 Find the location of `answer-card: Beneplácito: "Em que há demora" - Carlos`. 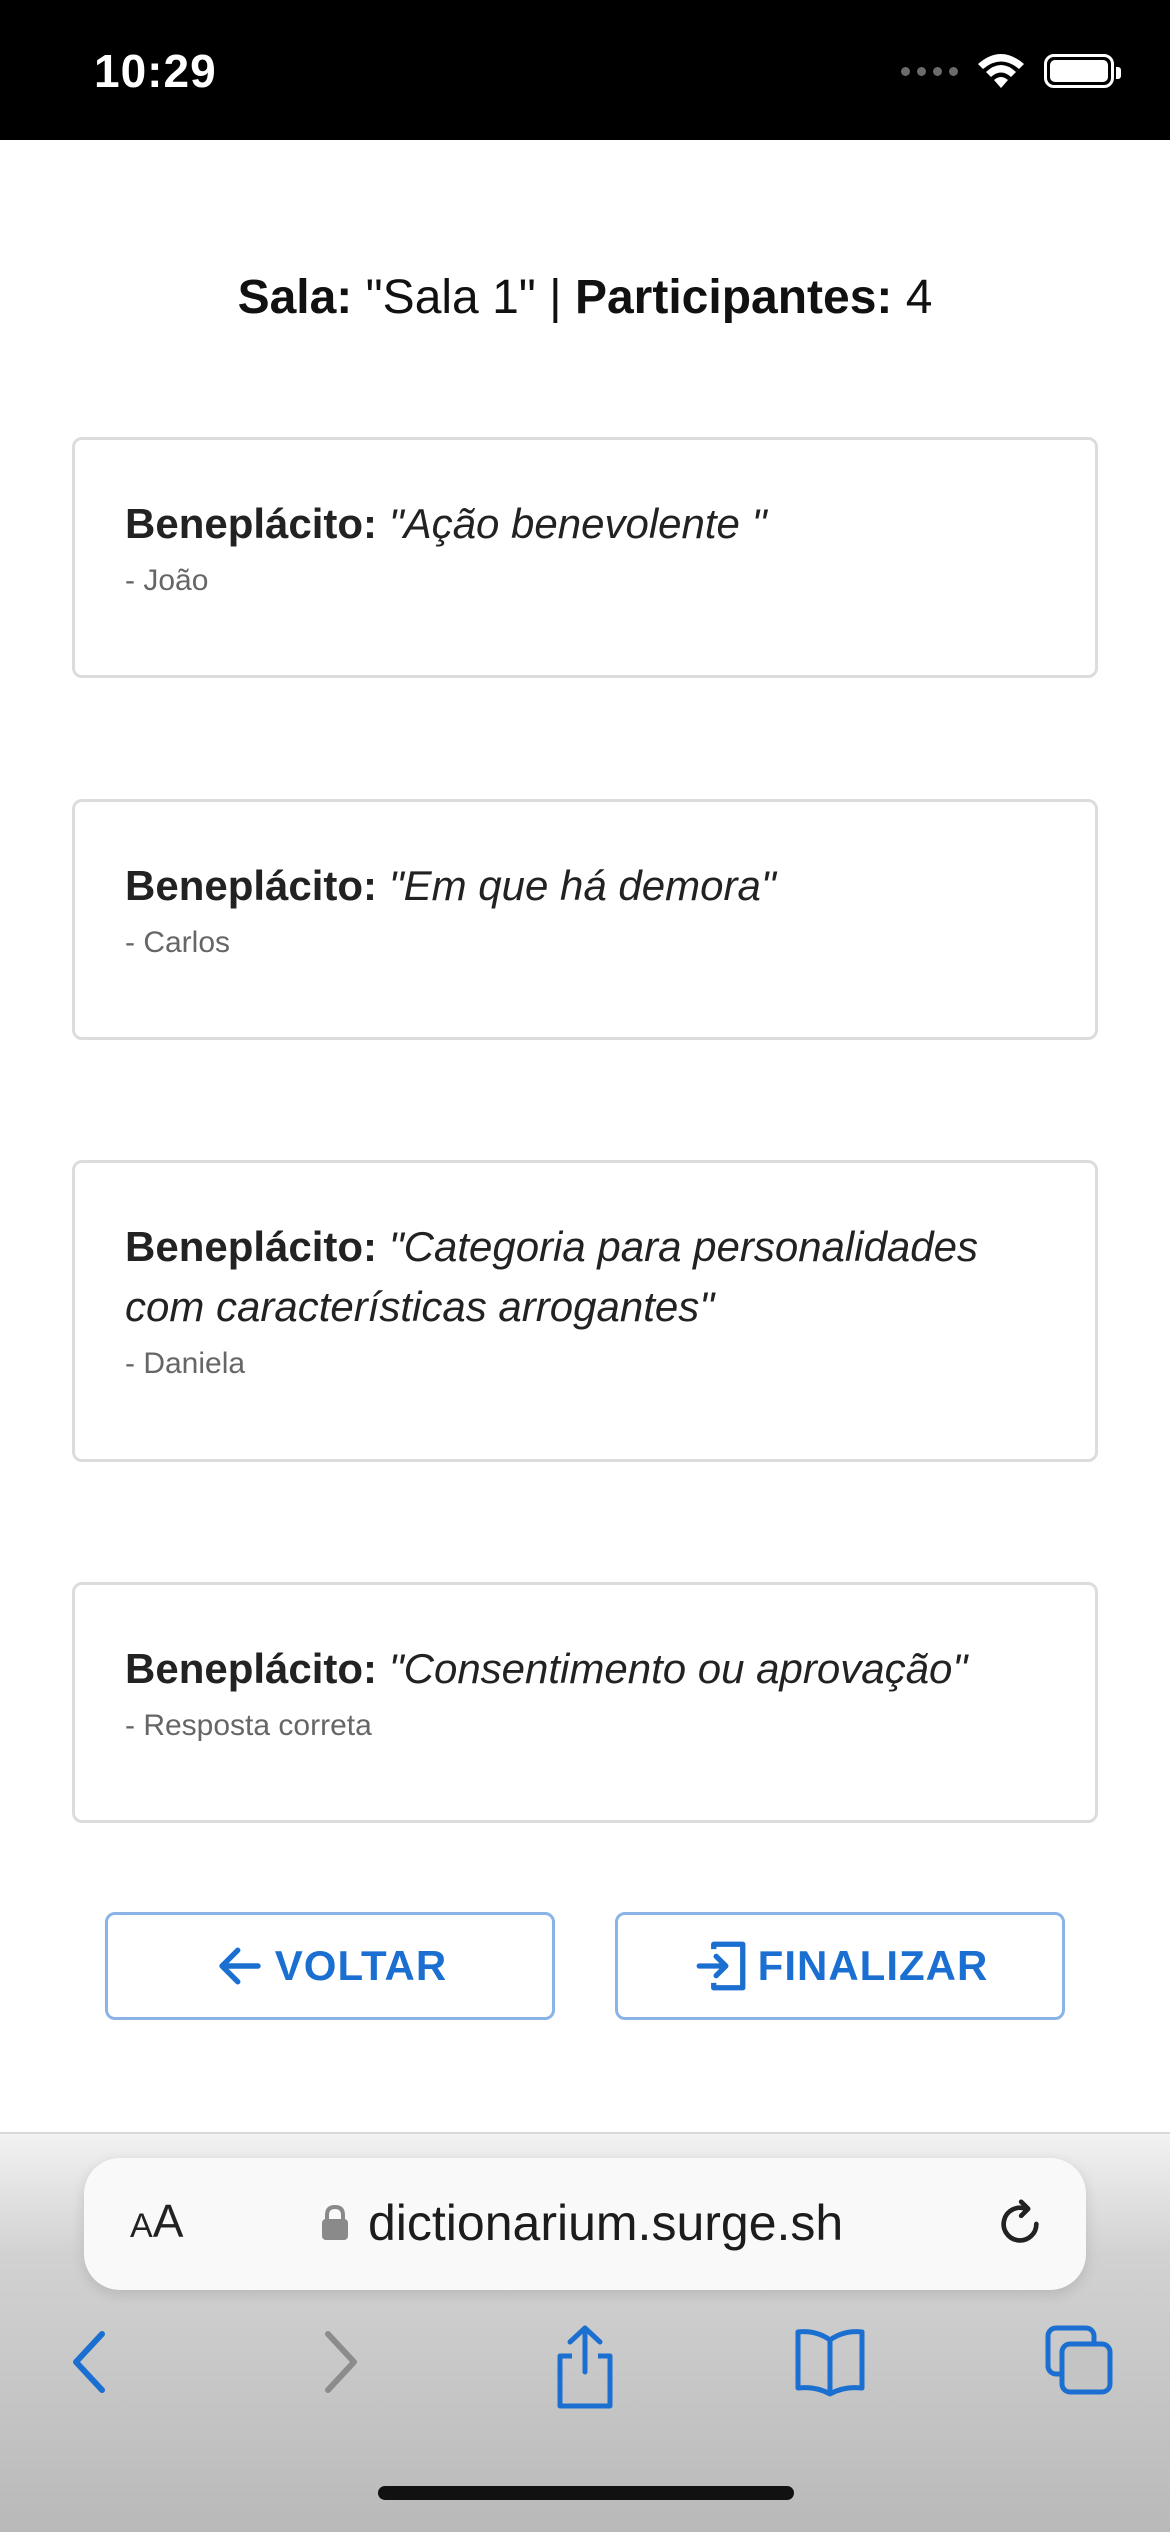

answer-card: Beneplácito: "Em que há demora" - Carlos is located at coordinates (585, 919).